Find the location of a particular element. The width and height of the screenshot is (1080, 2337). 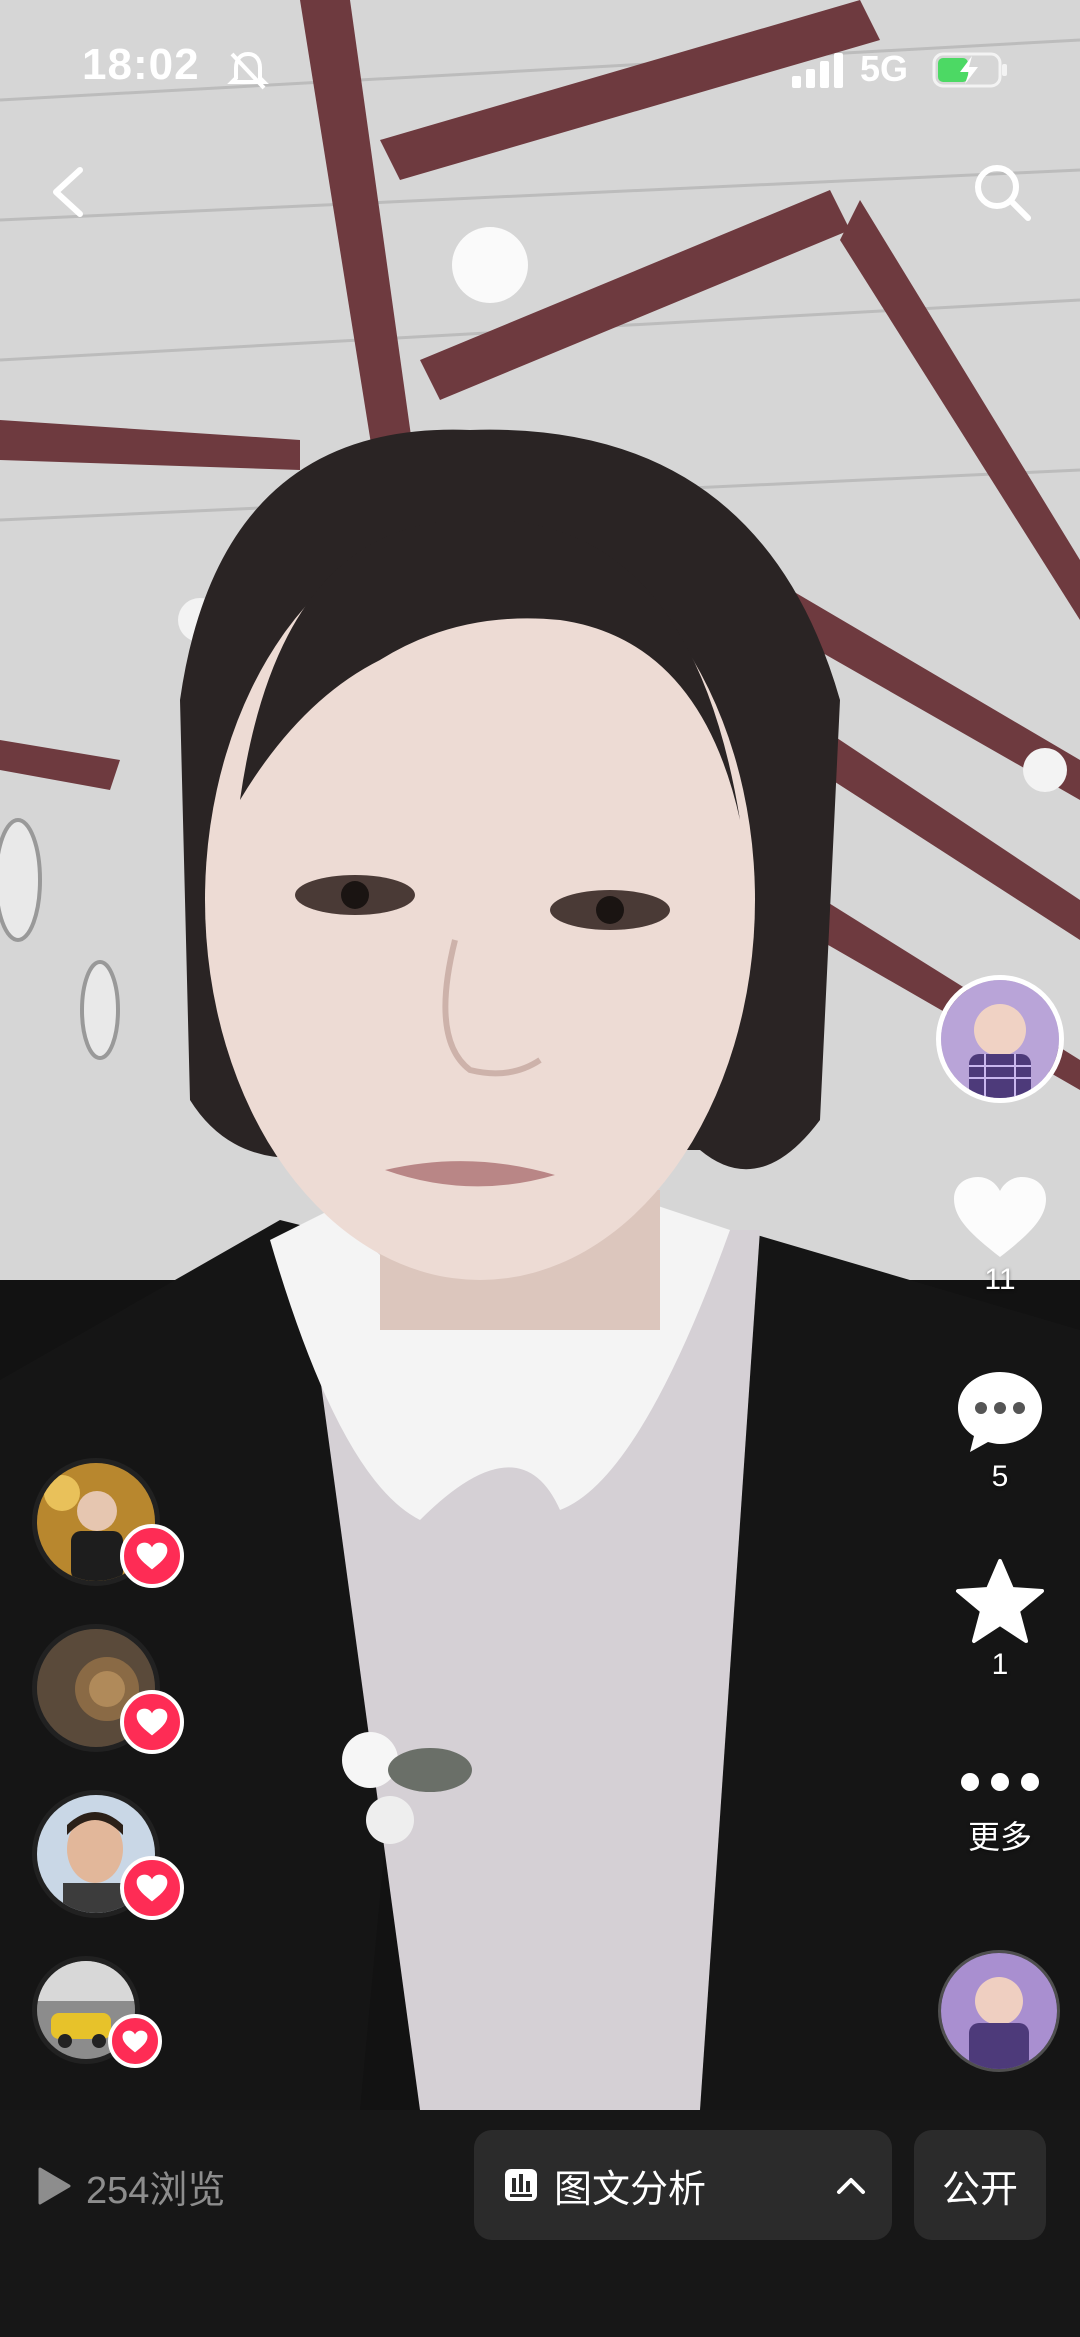

comment-button: 5 is located at coordinates (1000, 1431).